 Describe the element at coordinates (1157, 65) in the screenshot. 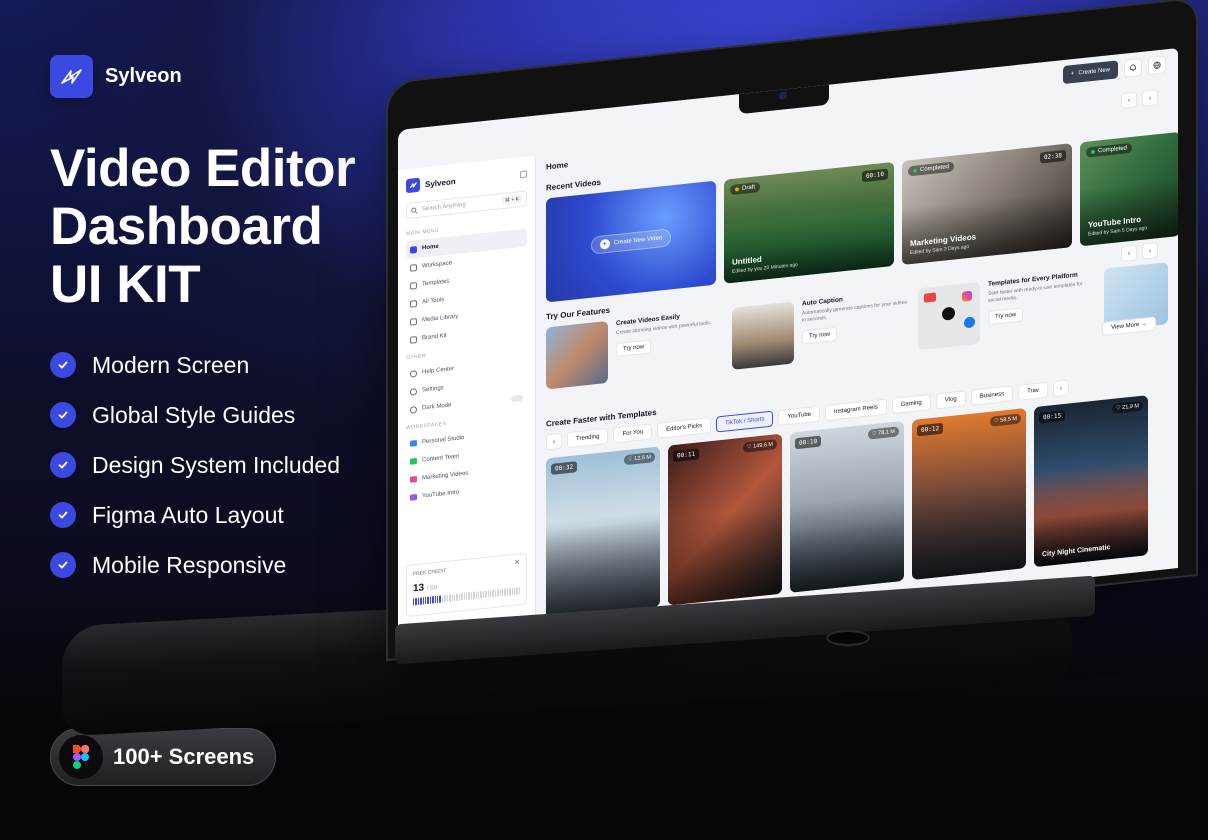

I see `globe-icon` at that location.